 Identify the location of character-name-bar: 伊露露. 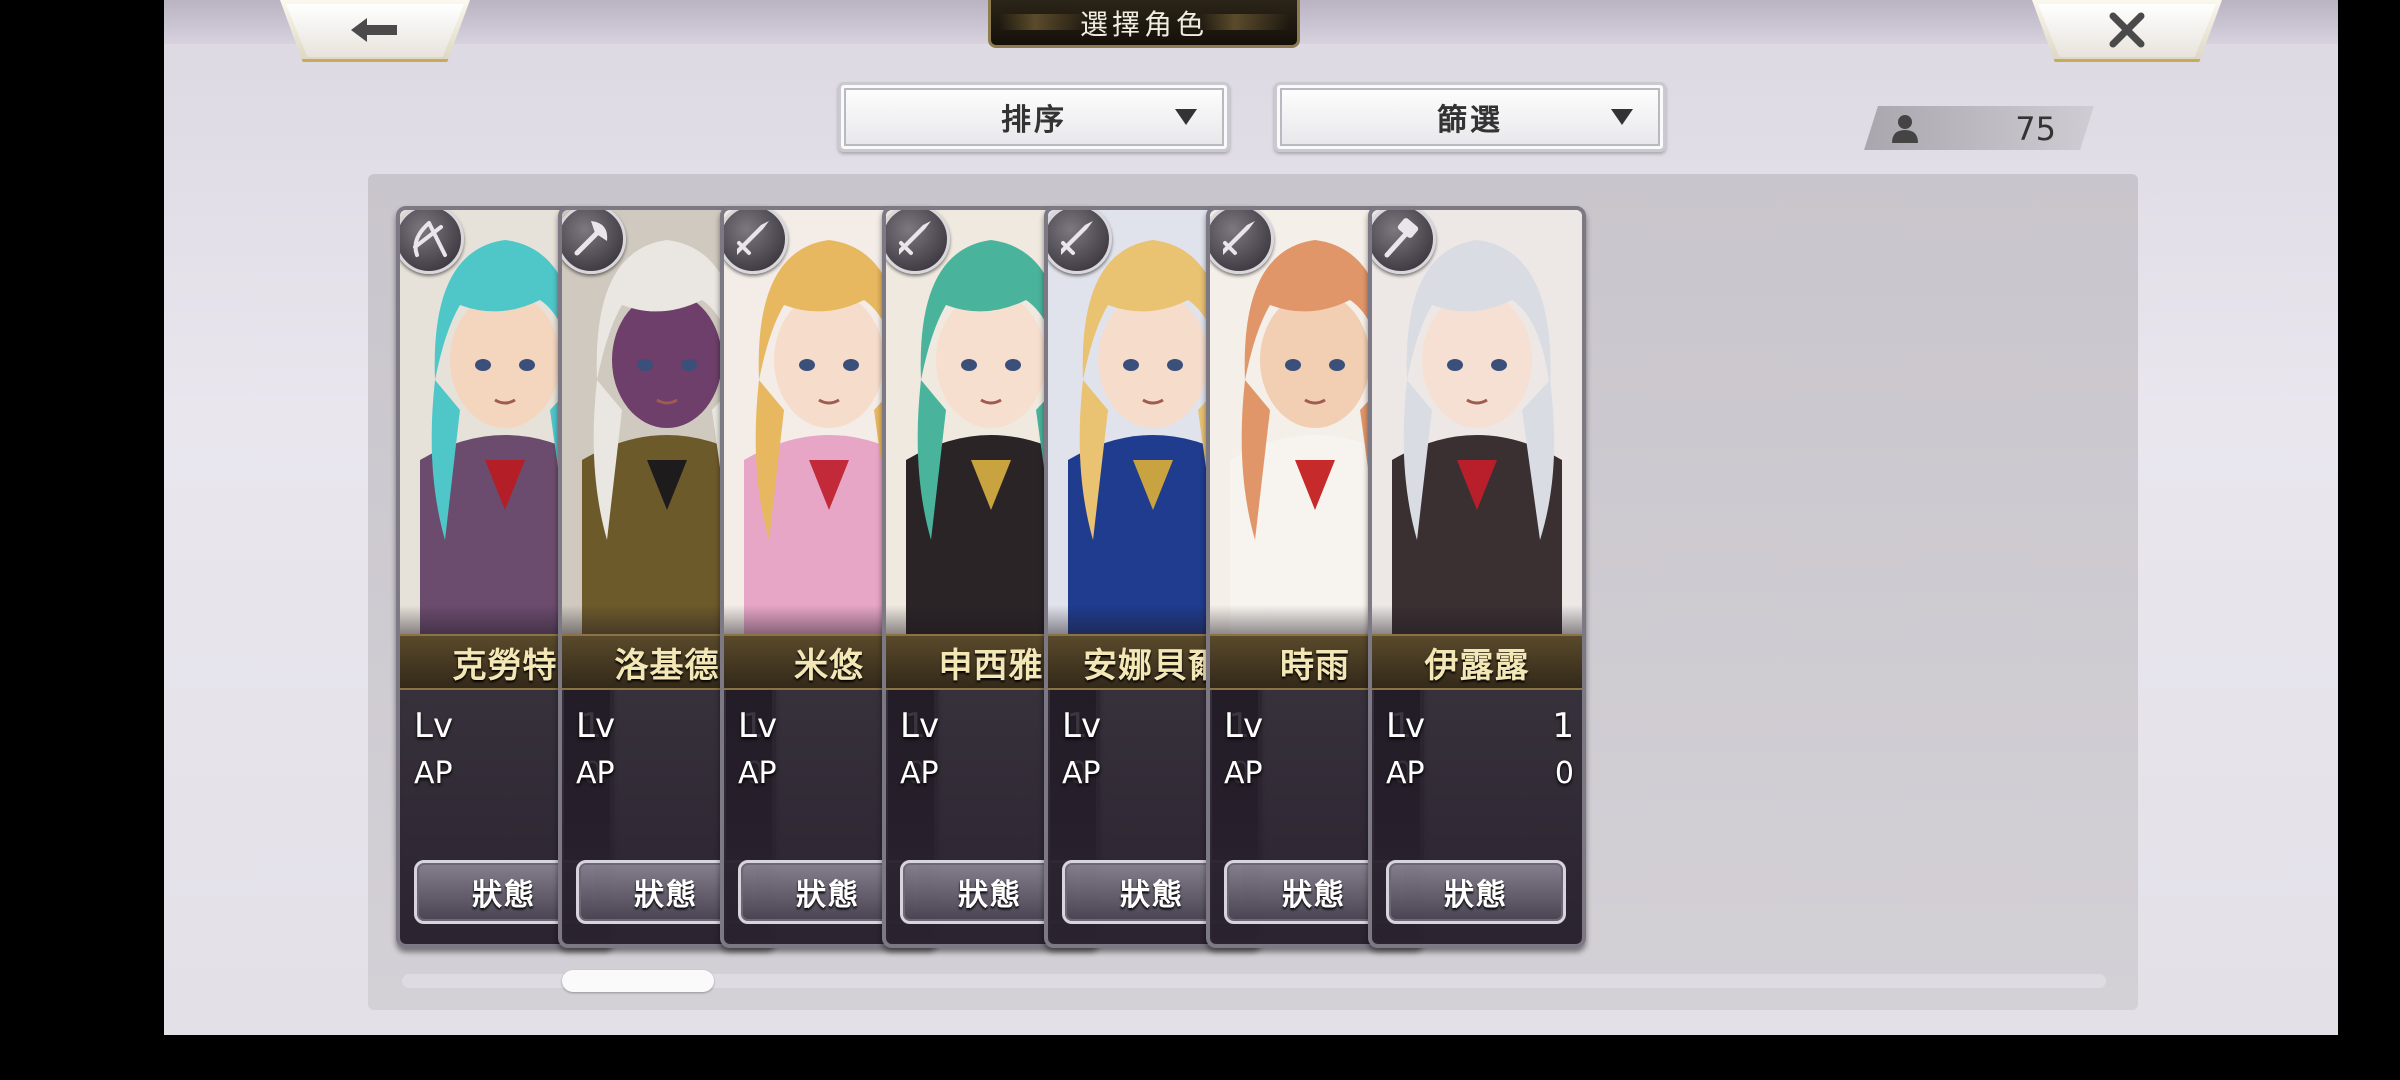
(1477, 662).